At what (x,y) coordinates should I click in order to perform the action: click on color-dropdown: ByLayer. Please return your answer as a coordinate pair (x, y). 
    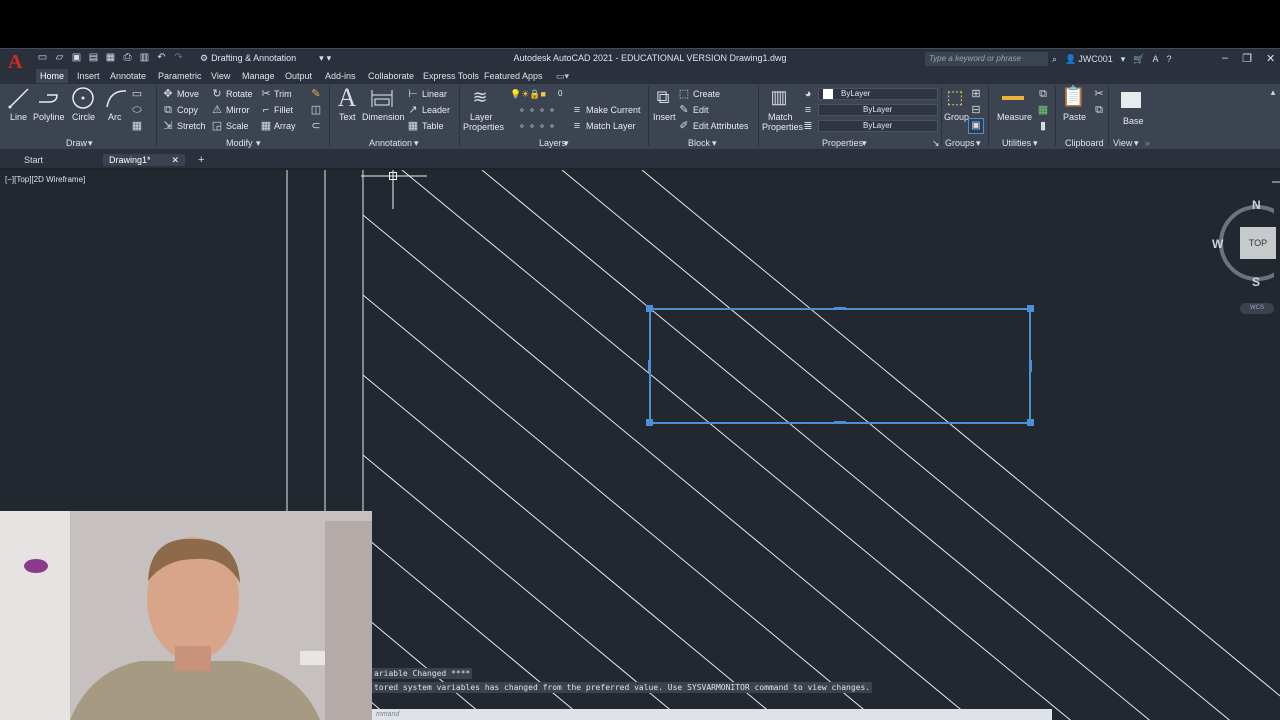
    Looking at the image, I should click on (878, 94).